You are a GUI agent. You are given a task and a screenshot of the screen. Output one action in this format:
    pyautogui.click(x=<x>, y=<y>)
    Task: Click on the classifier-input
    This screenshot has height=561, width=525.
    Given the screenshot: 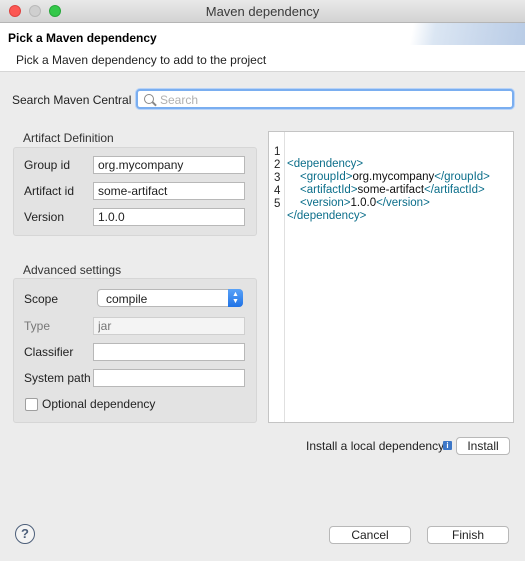 What is the action you would take?
    pyautogui.click(x=169, y=352)
    